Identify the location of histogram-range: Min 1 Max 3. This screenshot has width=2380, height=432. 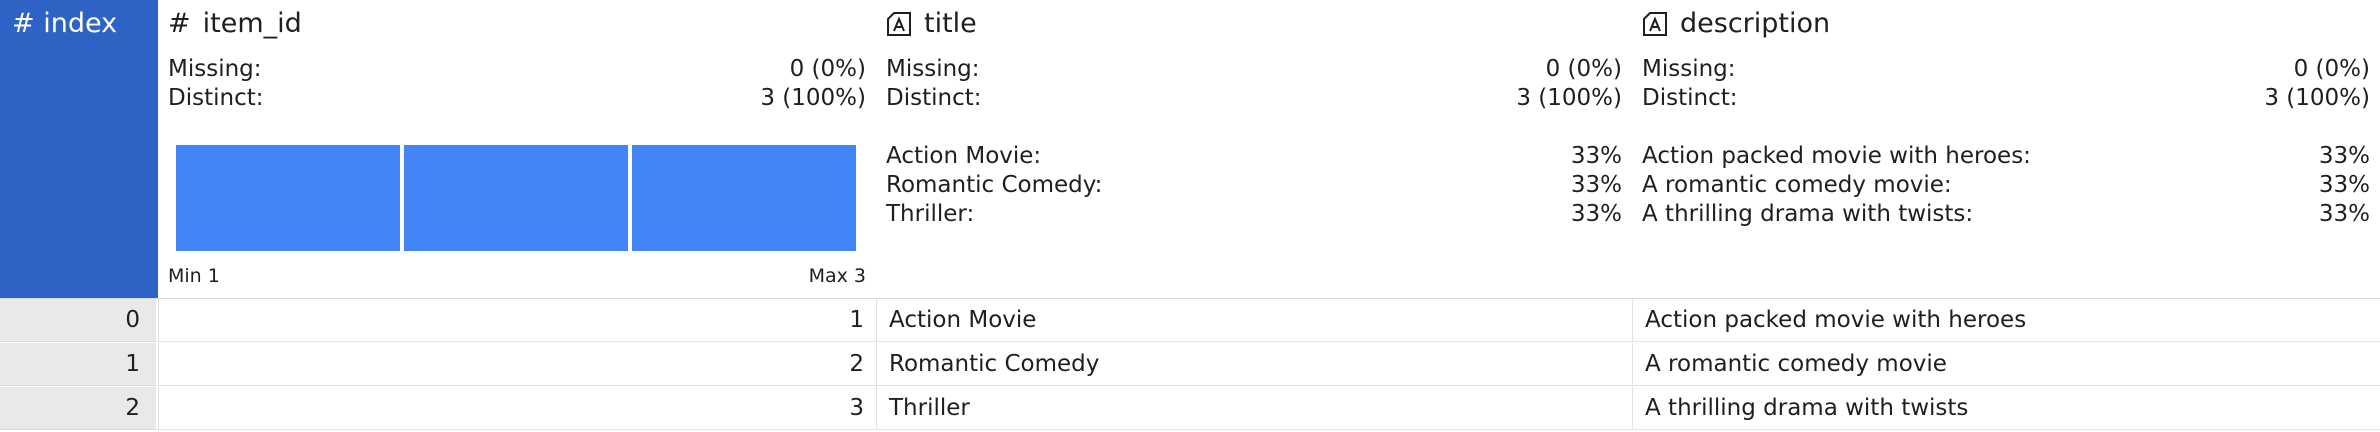
(517, 276).